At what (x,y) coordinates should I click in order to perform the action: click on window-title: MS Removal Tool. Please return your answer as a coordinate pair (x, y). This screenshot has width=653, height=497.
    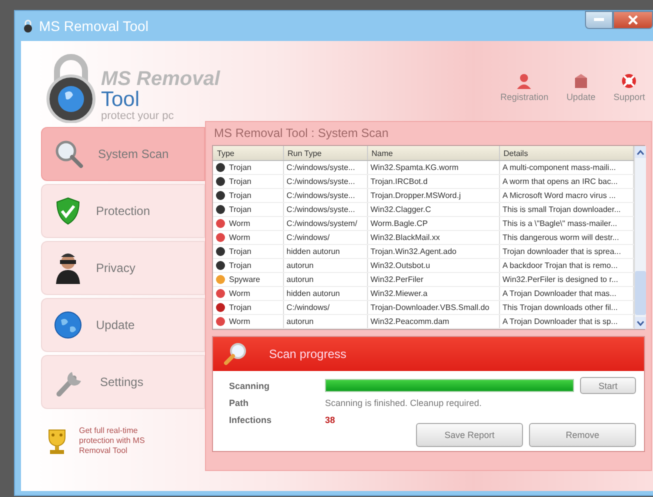
    Looking at the image, I should click on (93, 26).